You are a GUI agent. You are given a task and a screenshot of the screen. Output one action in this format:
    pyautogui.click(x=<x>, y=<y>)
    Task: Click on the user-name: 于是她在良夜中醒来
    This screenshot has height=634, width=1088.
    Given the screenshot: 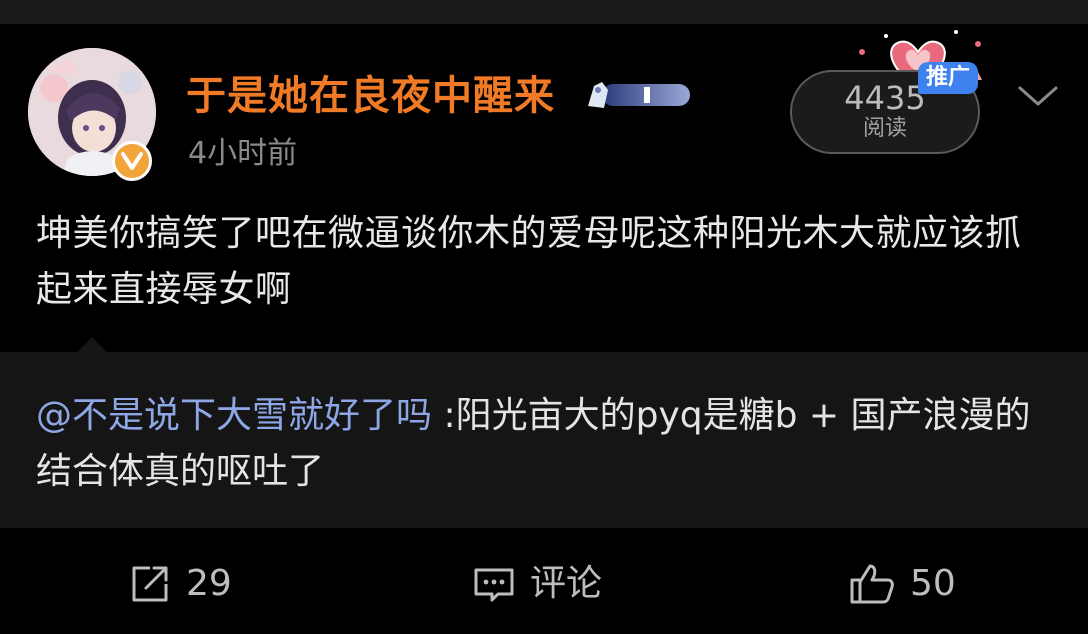 What is the action you would take?
    pyautogui.click(x=370, y=96)
    